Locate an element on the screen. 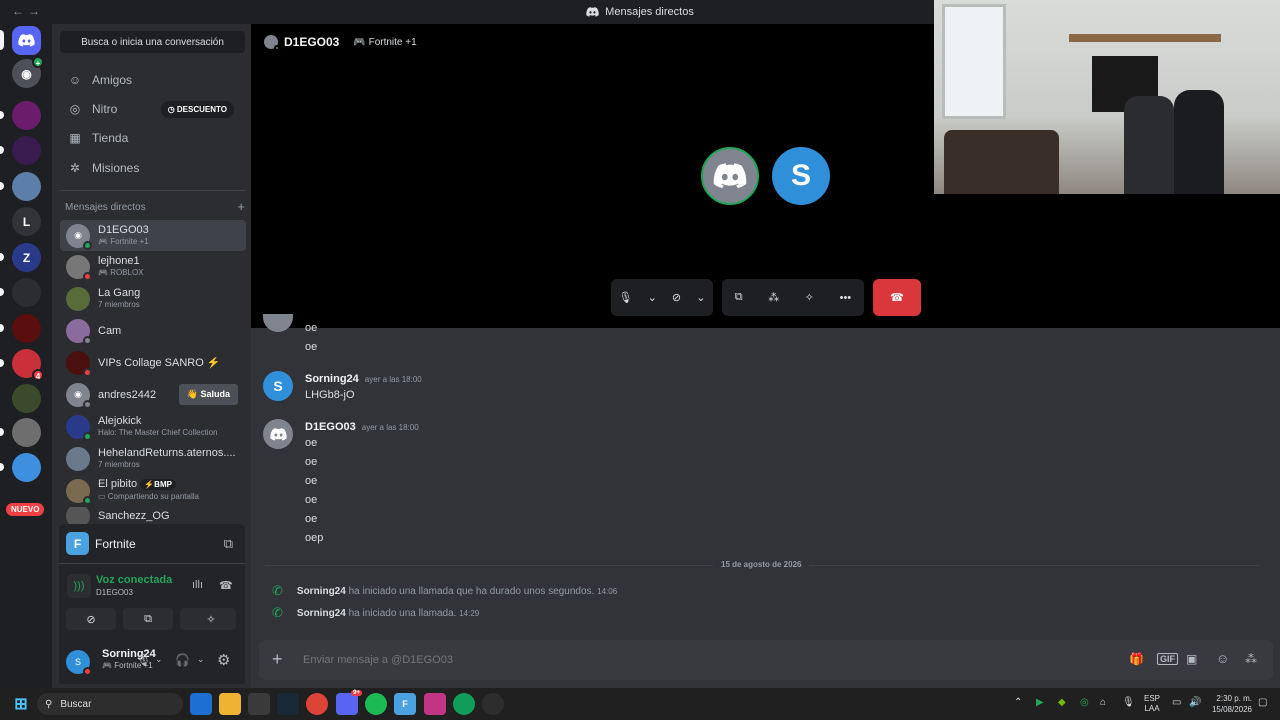 The height and width of the screenshot is (720, 1280). signal-icon: ))) is located at coordinates (79, 586).